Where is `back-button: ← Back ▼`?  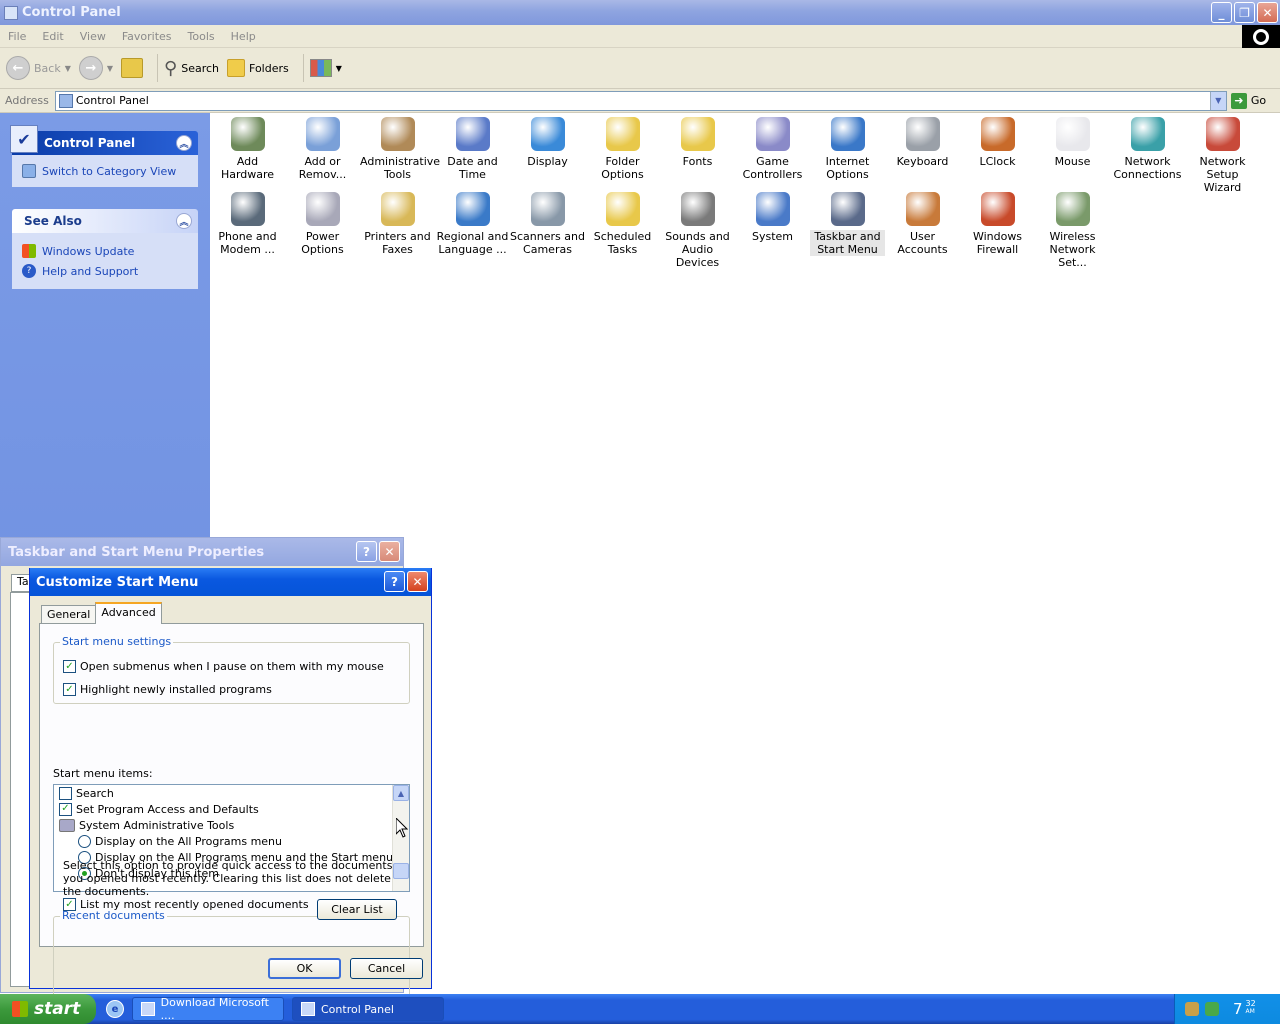
back-button: ← Back ▼ is located at coordinates (38, 68).